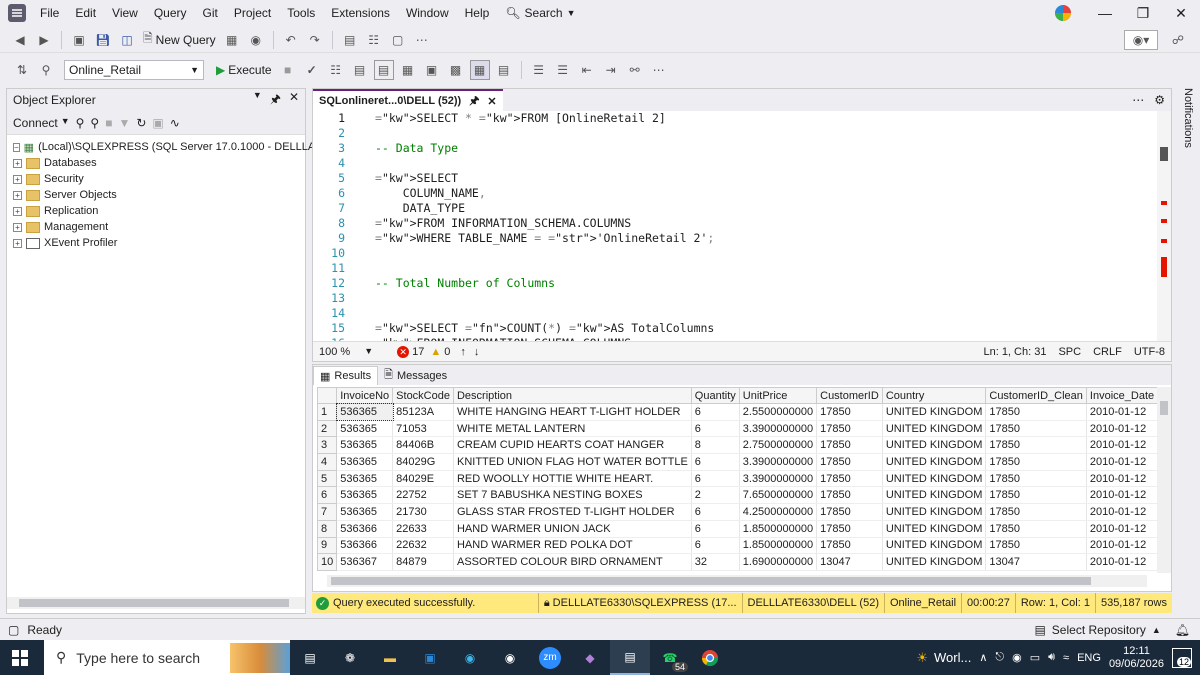  What do you see at coordinates (456, 70) in the screenshot?
I see `client-stats-icon: ▩` at bounding box center [456, 70].